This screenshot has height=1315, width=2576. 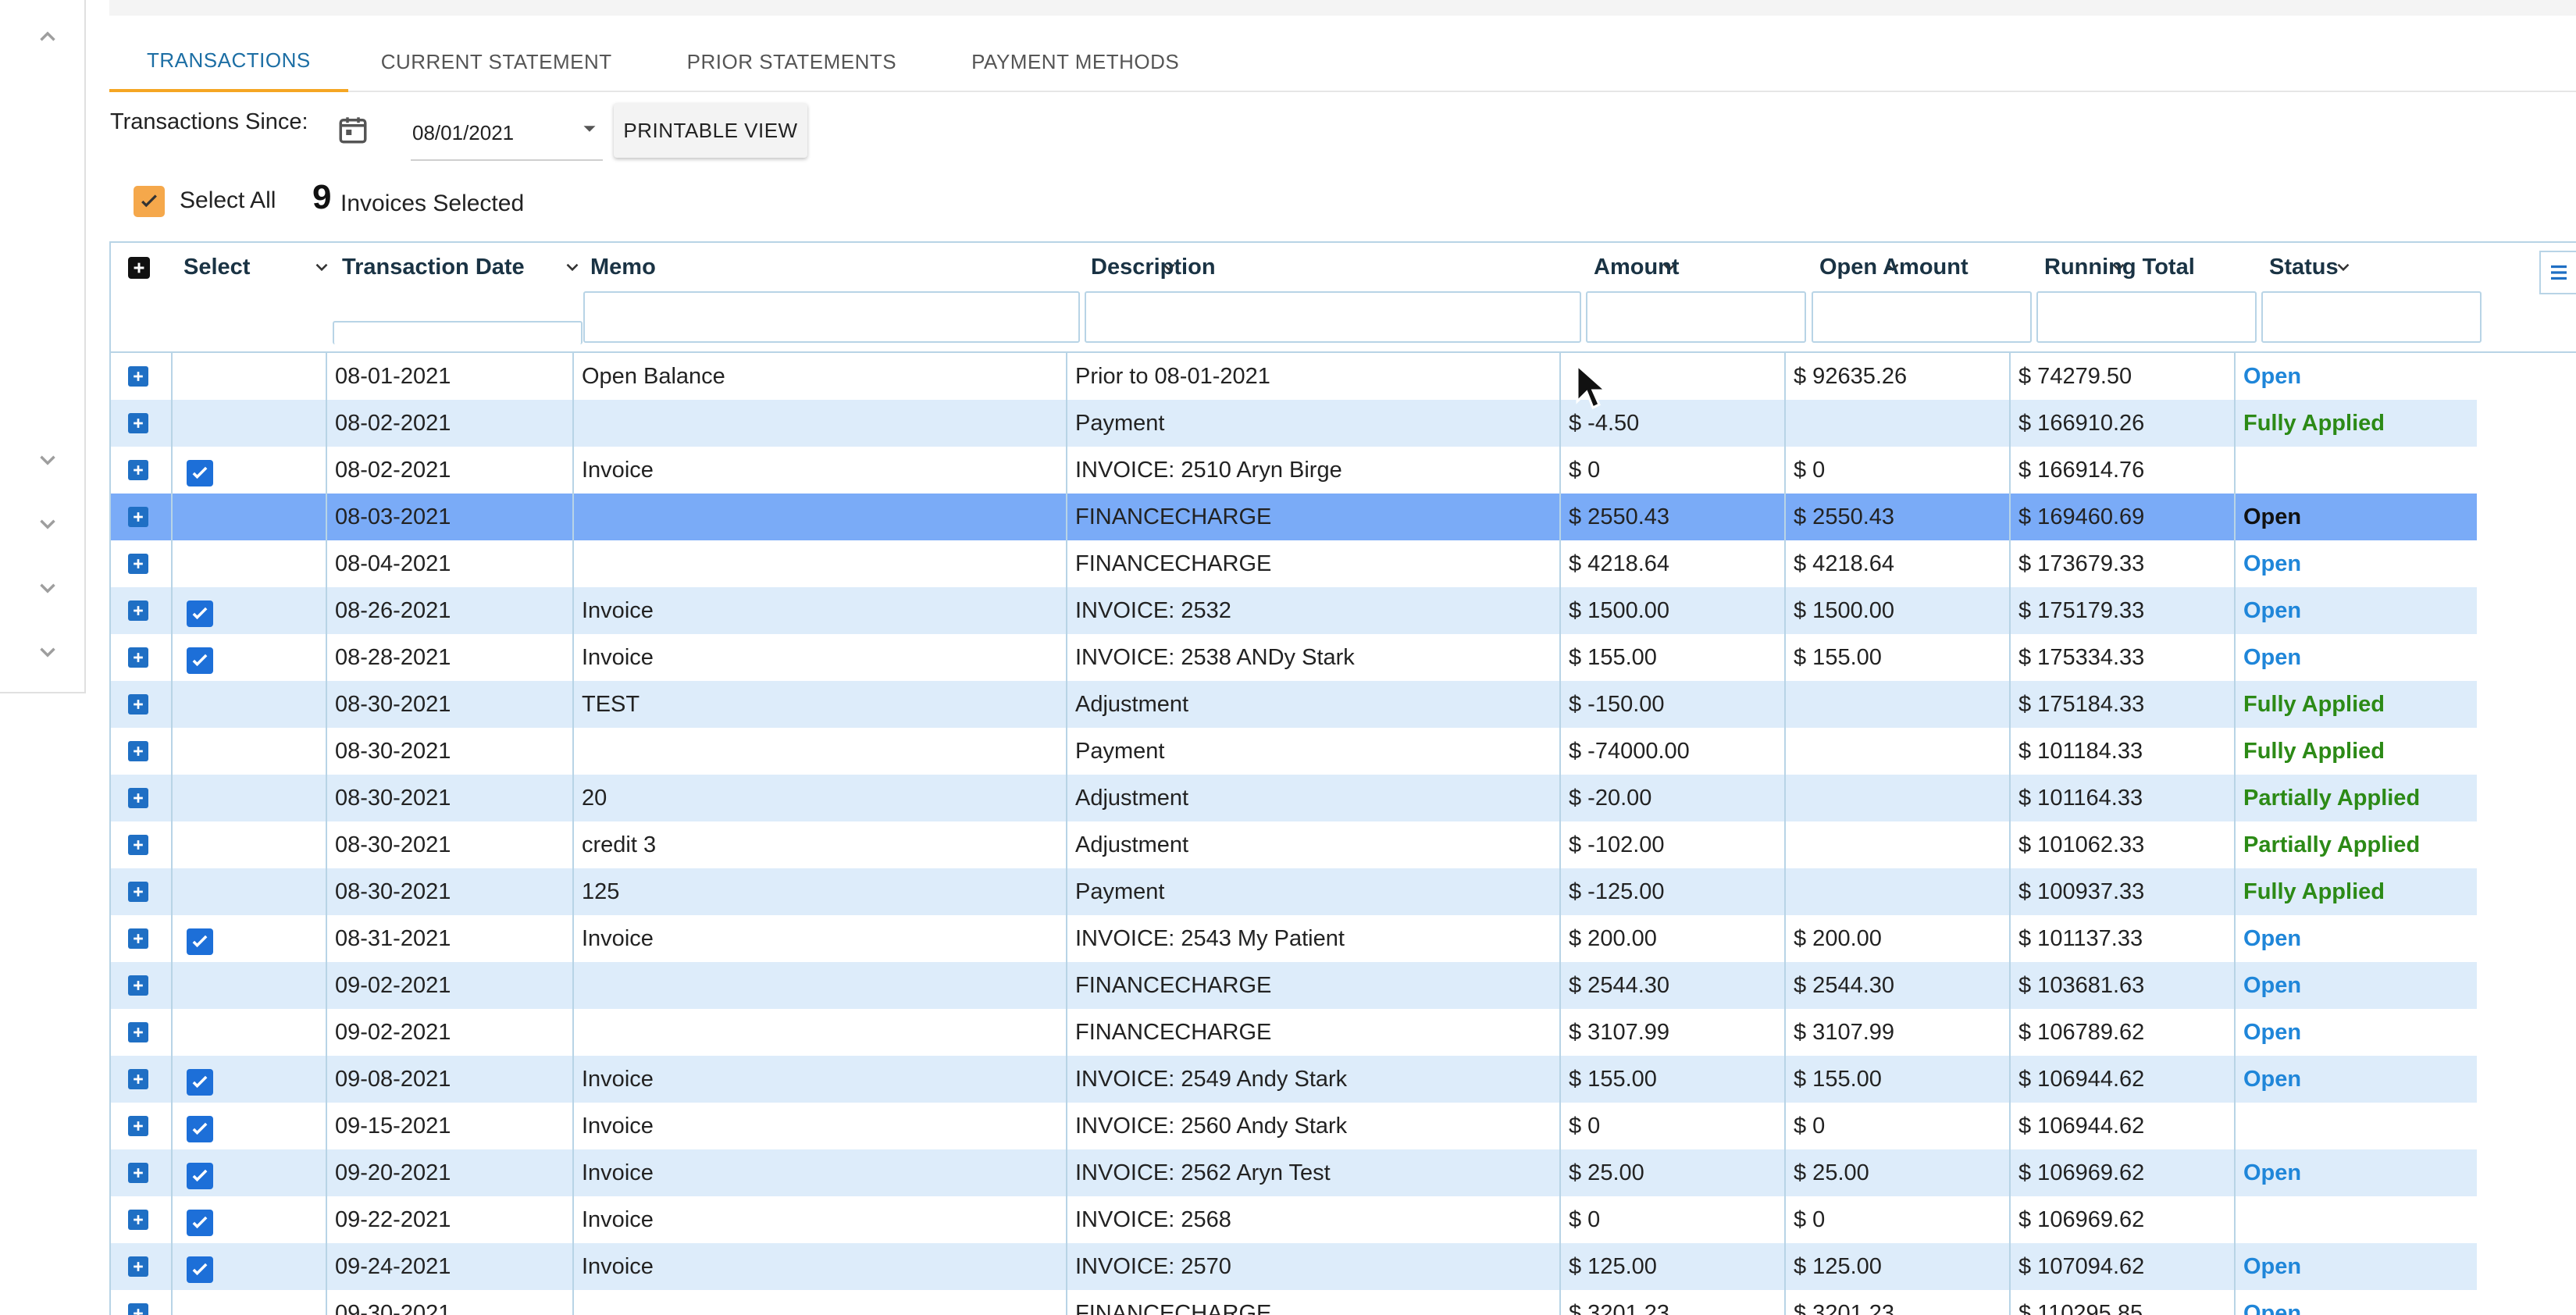 I want to click on filter-open-amount-input, so click(x=1922, y=317).